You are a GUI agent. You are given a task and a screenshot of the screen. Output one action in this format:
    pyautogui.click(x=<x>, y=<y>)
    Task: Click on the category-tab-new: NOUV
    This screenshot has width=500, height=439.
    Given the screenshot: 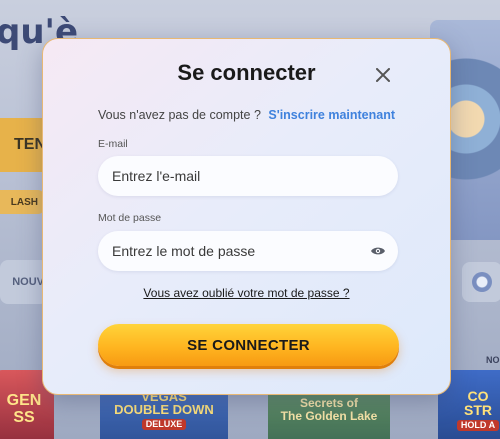 What is the action you would take?
    pyautogui.click(x=24, y=282)
    